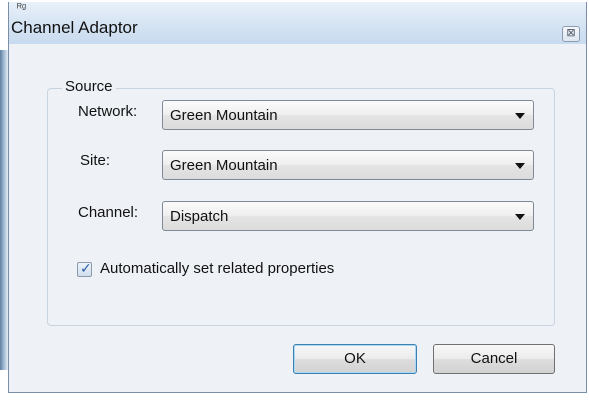 This screenshot has width=589, height=401. What do you see at coordinates (89, 86) in the screenshot?
I see `source-group-title: Source` at bounding box center [89, 86].